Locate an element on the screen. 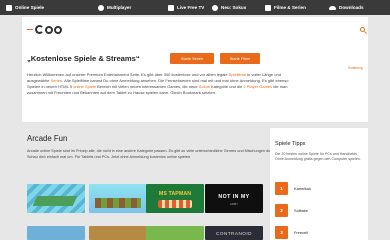 The image size is (390, 240). intro-link: Sokus is located at coordinates (204, 86).